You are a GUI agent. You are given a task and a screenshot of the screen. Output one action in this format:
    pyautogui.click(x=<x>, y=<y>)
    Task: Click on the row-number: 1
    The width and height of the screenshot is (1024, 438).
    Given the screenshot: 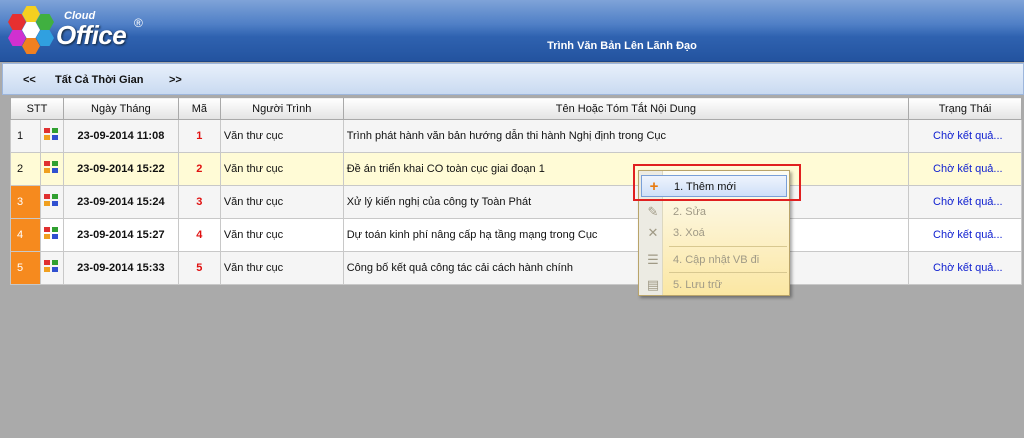 What is the action you would take?
    pyautogui.click(x=25, y=136)
    